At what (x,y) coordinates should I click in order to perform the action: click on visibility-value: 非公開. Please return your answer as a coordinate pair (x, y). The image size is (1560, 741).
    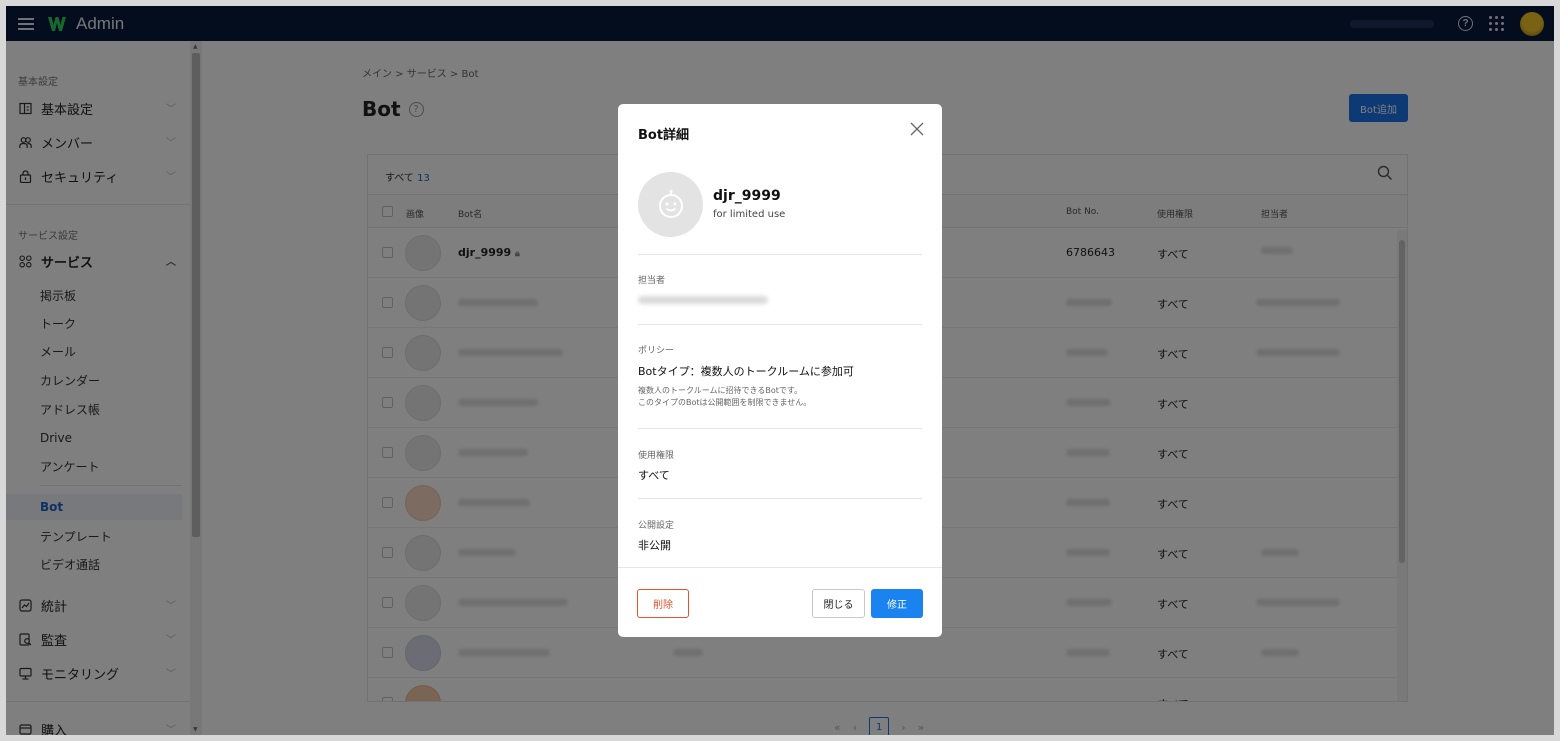
    Looking at the image, I should click on (654, 545).